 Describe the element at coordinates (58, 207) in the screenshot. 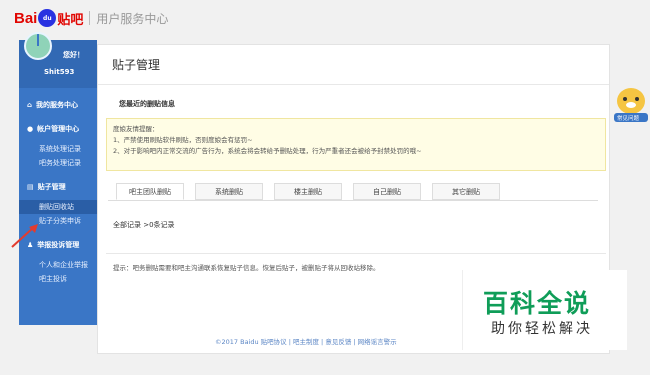

I see `sidebar-item-recycle-bin: 删贴回收站` at that location.